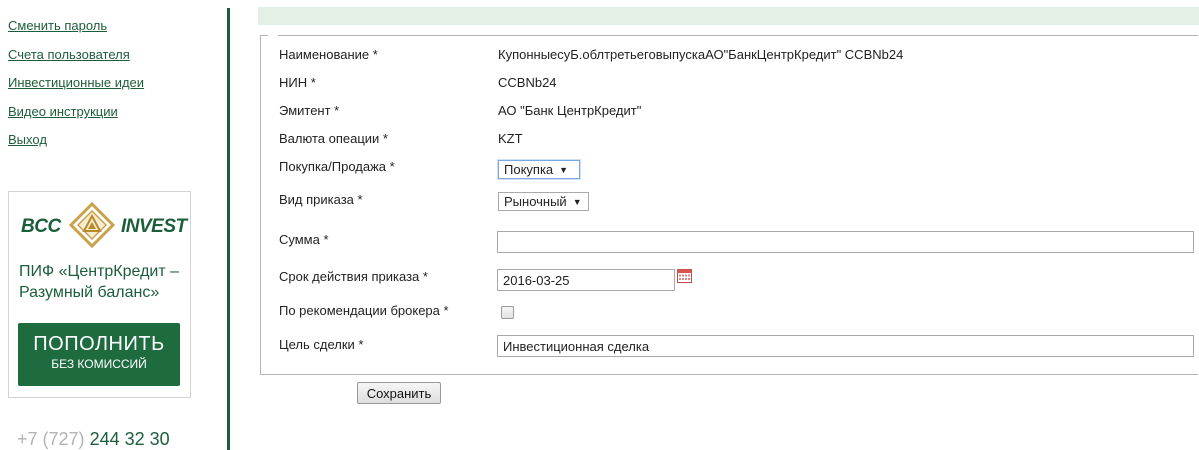 The height and width of the screenshot is (450, 1199). I want to click on nin-label: НИН *, so click(297, 82).